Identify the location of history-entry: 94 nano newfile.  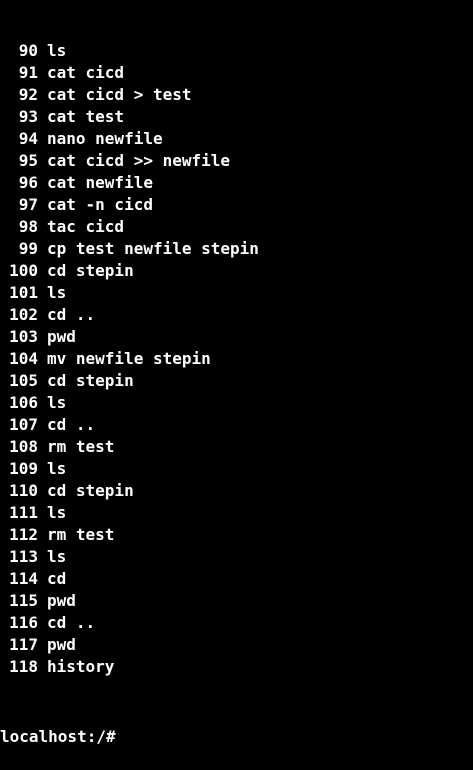
(236, 139).